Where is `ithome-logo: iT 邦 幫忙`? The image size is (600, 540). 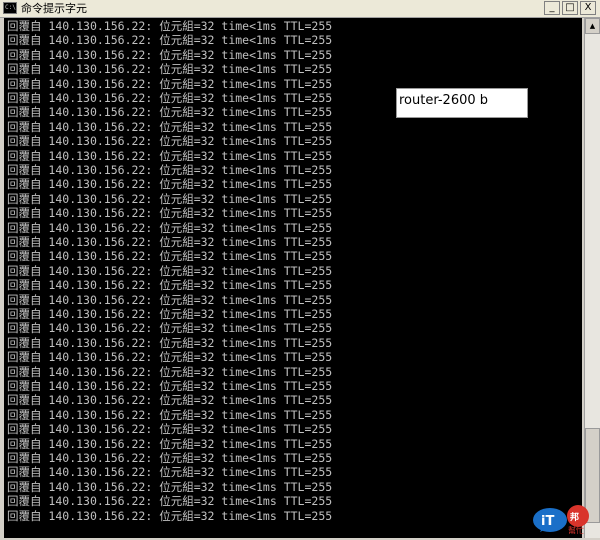
ithome-logo: iT 邦 幫忙 is located at coordinates (565, 518).